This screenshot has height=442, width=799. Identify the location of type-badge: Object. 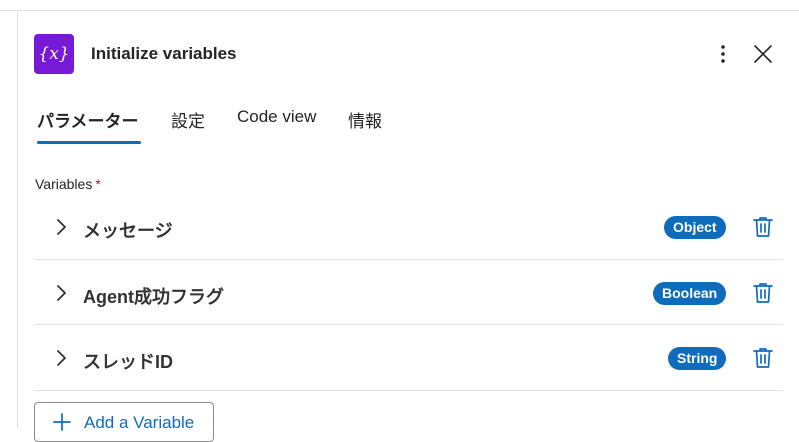
(695, 227).